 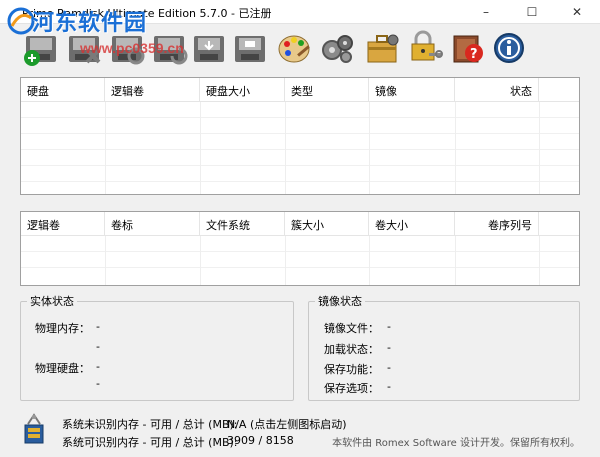 I want to click on memory-tool-icon, so click(x=34, y=429).